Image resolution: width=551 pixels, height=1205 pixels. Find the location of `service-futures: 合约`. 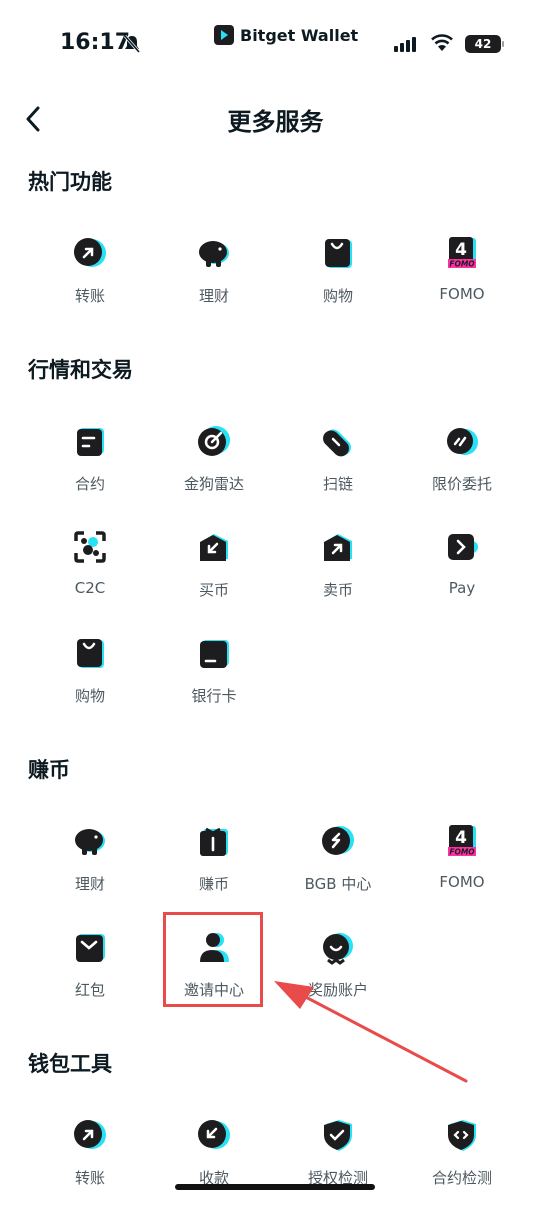

service-futures: 合约 is located at coordinates (90, 466).